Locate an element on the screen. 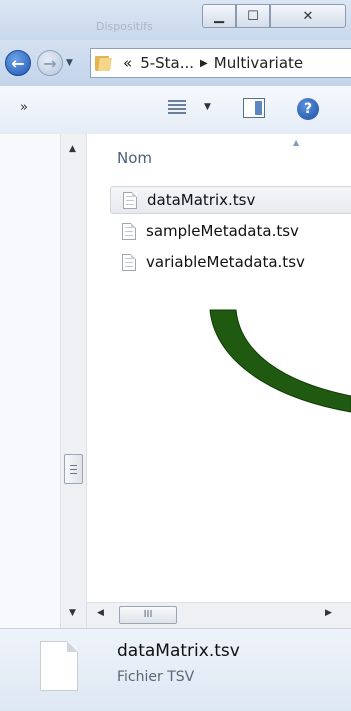 Image resolution: width=351 pixels, height=711 pixels. breadcrumb-item-multivariate: Multivariate is located at coordinates (258, 63).